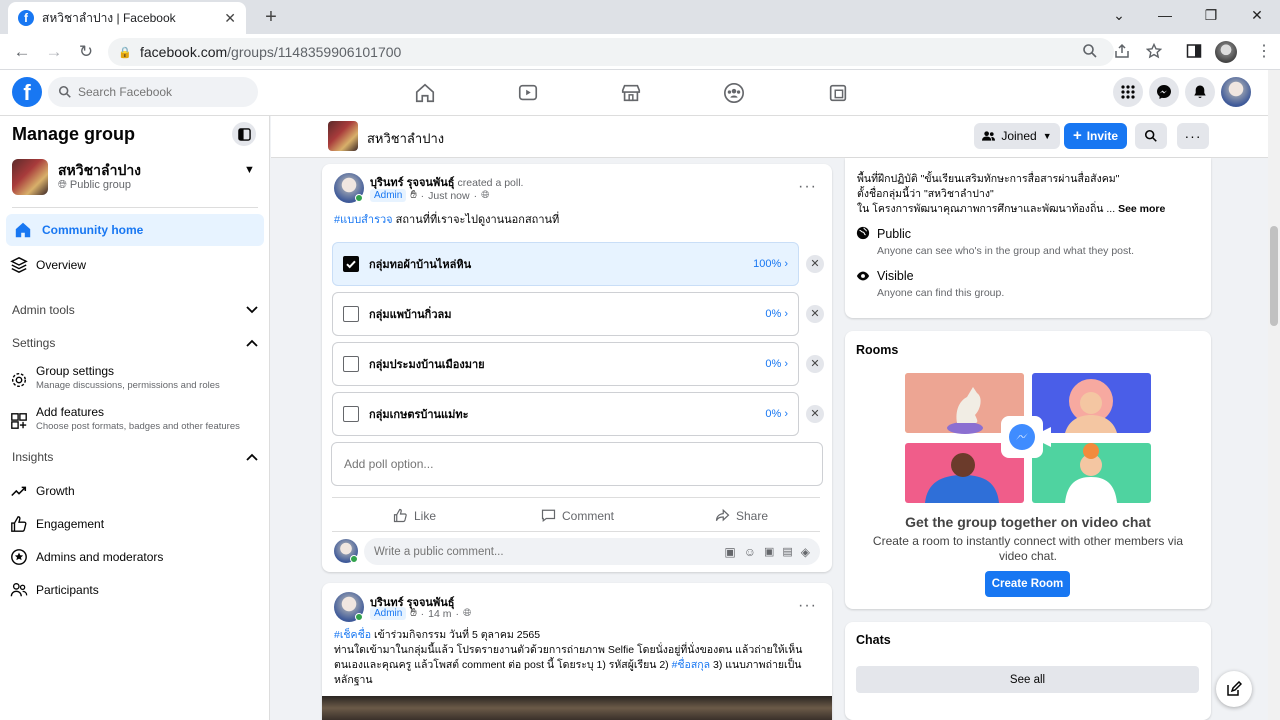 This screenshot has width=1280, height=720. I want to click on zoom-icon, so click(1090, 51).